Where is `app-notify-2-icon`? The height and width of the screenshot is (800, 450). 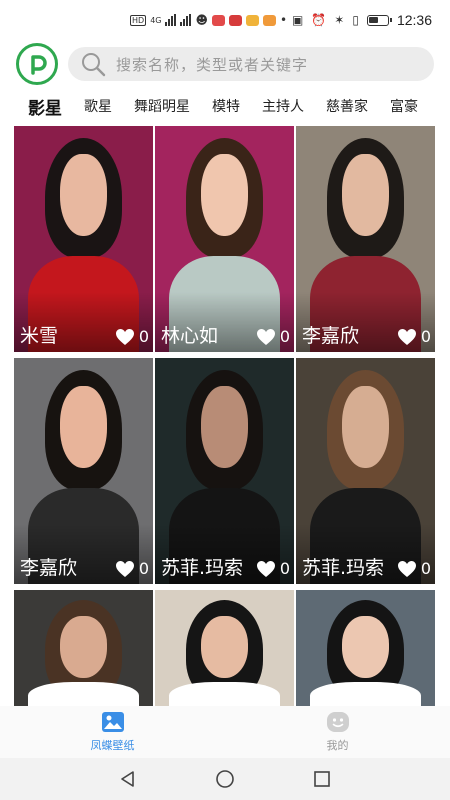 app-notify-2-icon is located at coordinates (235, 20).